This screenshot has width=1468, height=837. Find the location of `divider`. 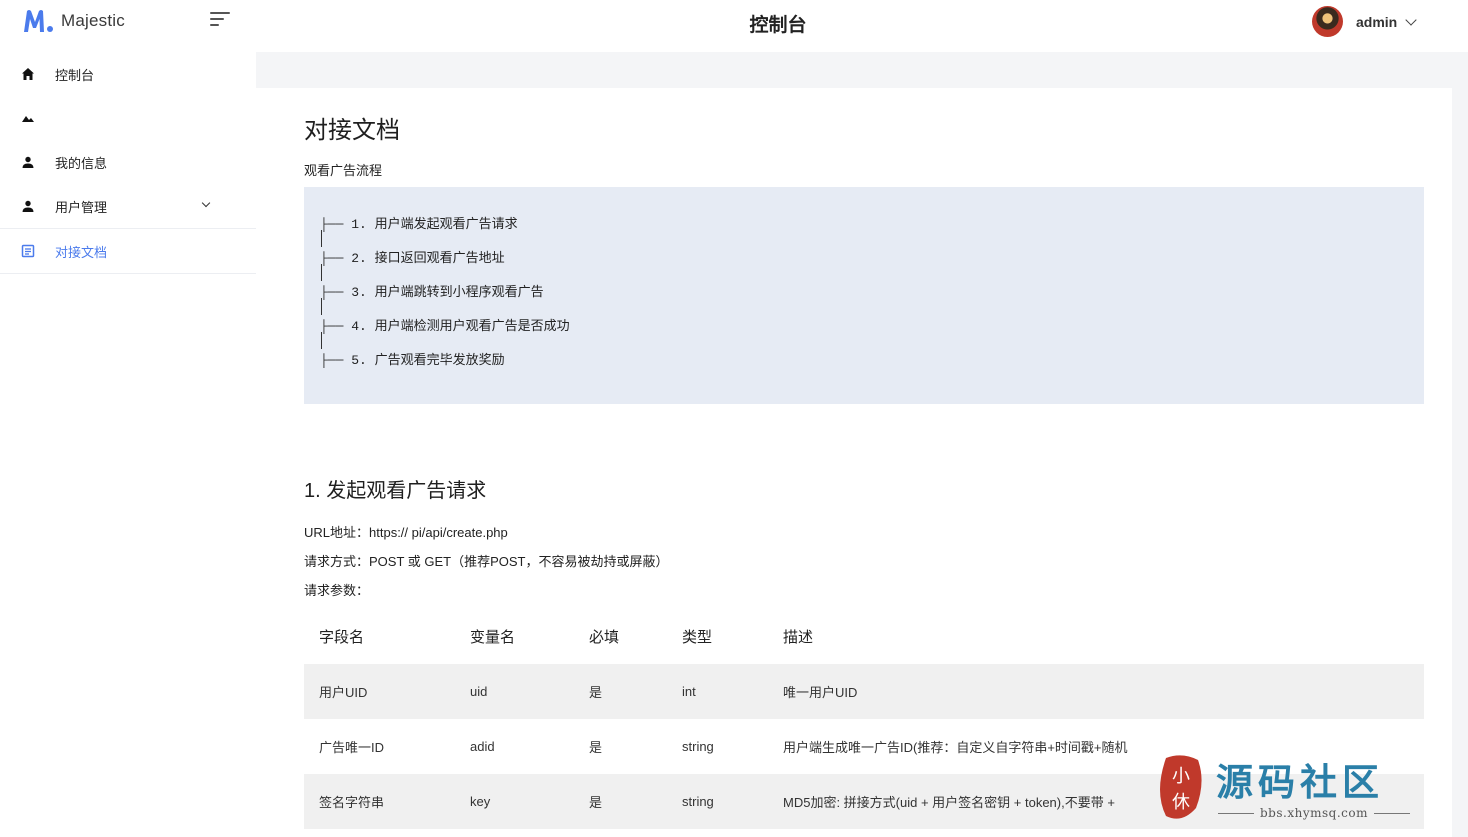

divider is located at coordinates (128, 273).